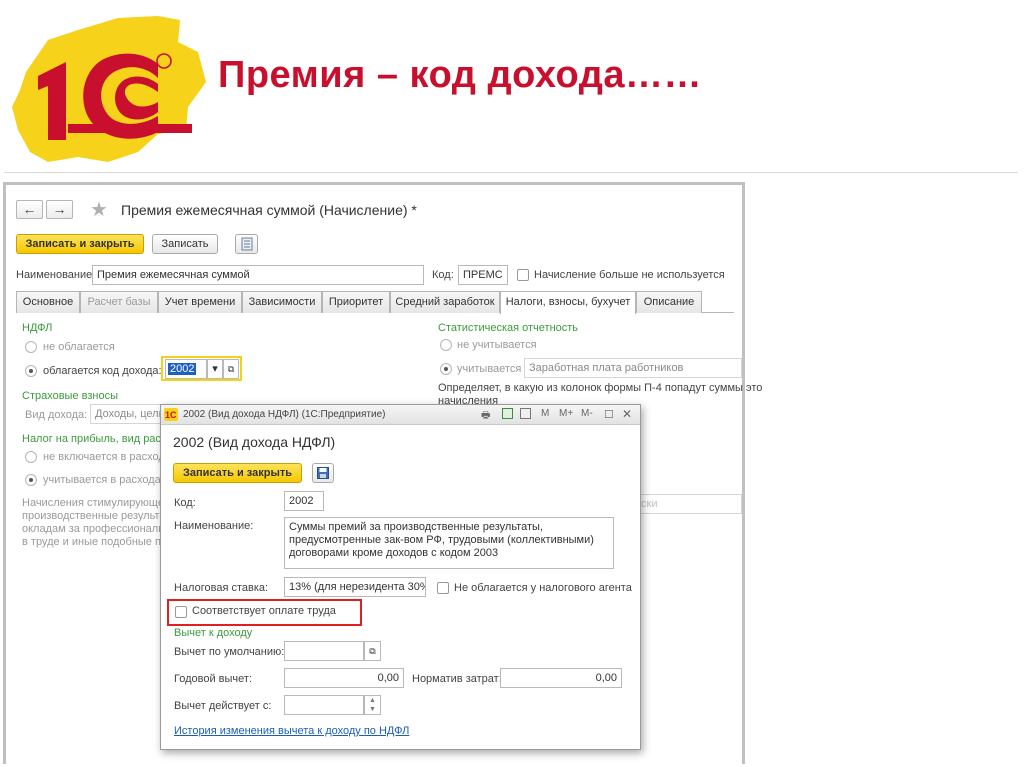 The width and height of the screenshot is (1024, 767). I want to click on tab-main: Основное, so click(48, 302).